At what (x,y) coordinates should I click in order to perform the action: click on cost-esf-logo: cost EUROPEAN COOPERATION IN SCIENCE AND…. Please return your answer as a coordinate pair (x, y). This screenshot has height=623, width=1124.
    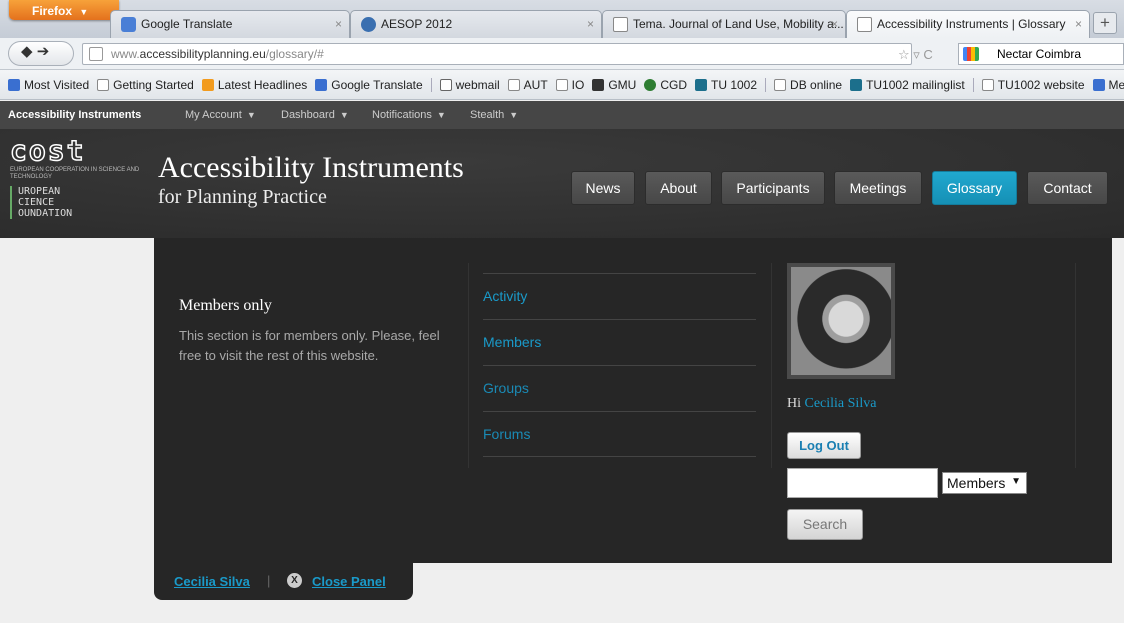
    Looking at the image, I should click on (74, 184).